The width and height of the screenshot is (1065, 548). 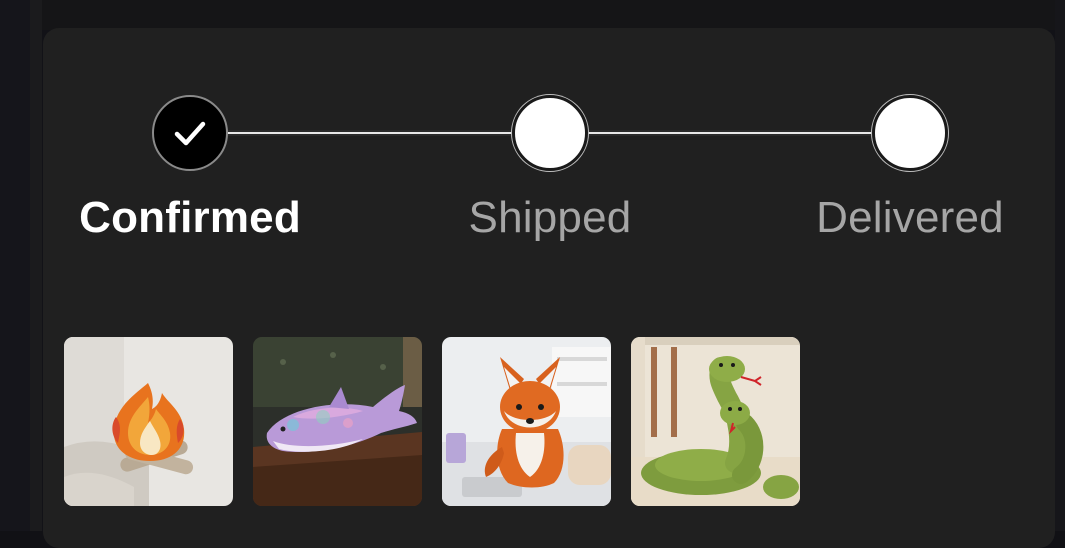 I want to click on campfire-plush-image, so click(x=148, y=421).